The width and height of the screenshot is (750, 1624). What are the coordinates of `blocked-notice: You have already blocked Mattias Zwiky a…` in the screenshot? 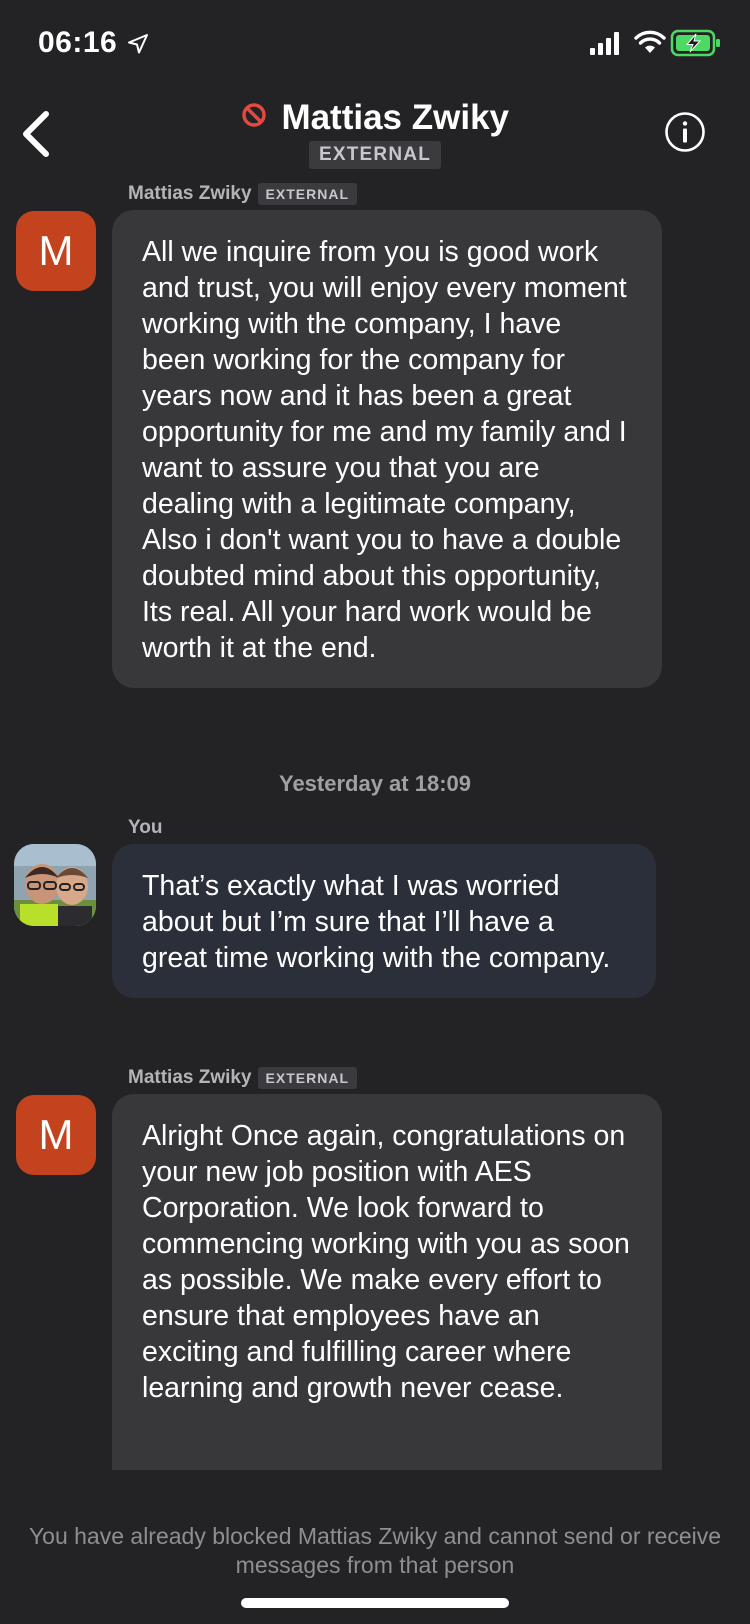 It's located at (375, 1550).